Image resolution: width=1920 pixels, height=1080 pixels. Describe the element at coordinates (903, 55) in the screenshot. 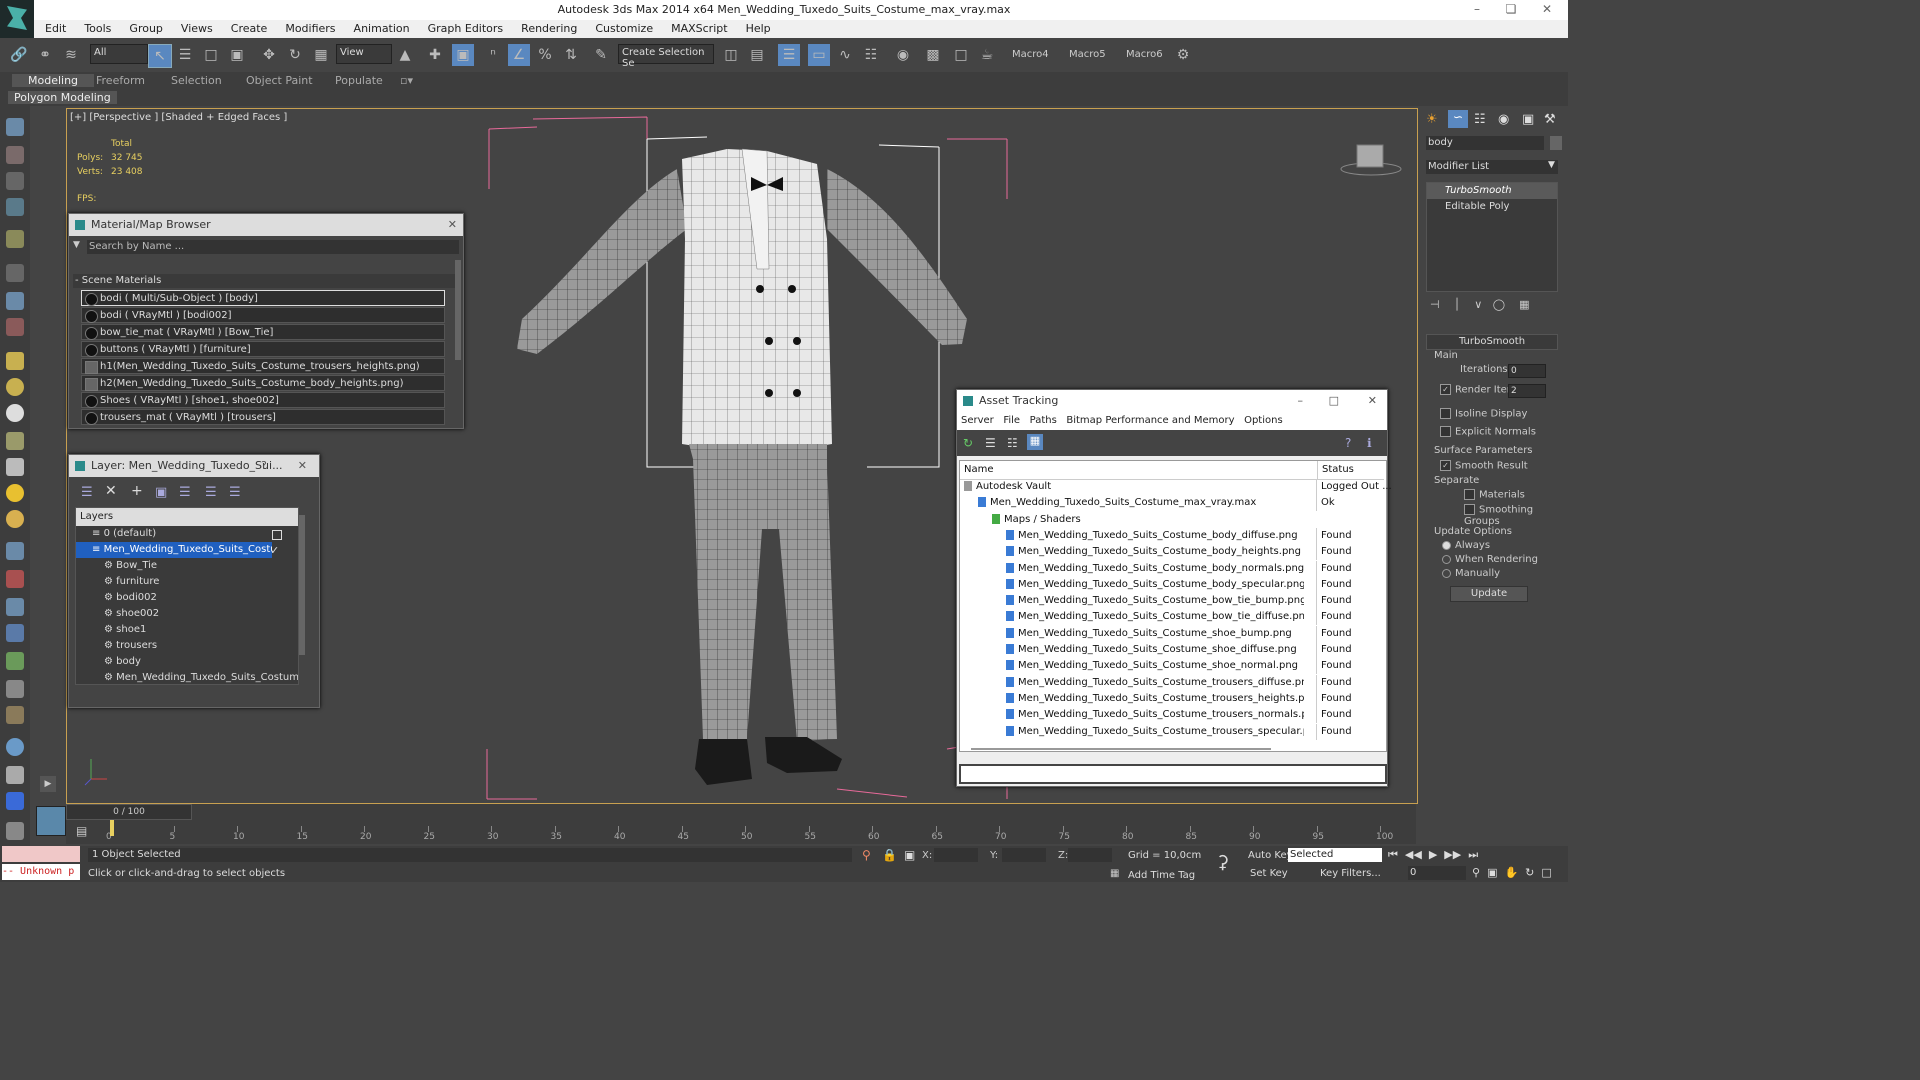

I see `material-editor-icon: ◉` at that location.